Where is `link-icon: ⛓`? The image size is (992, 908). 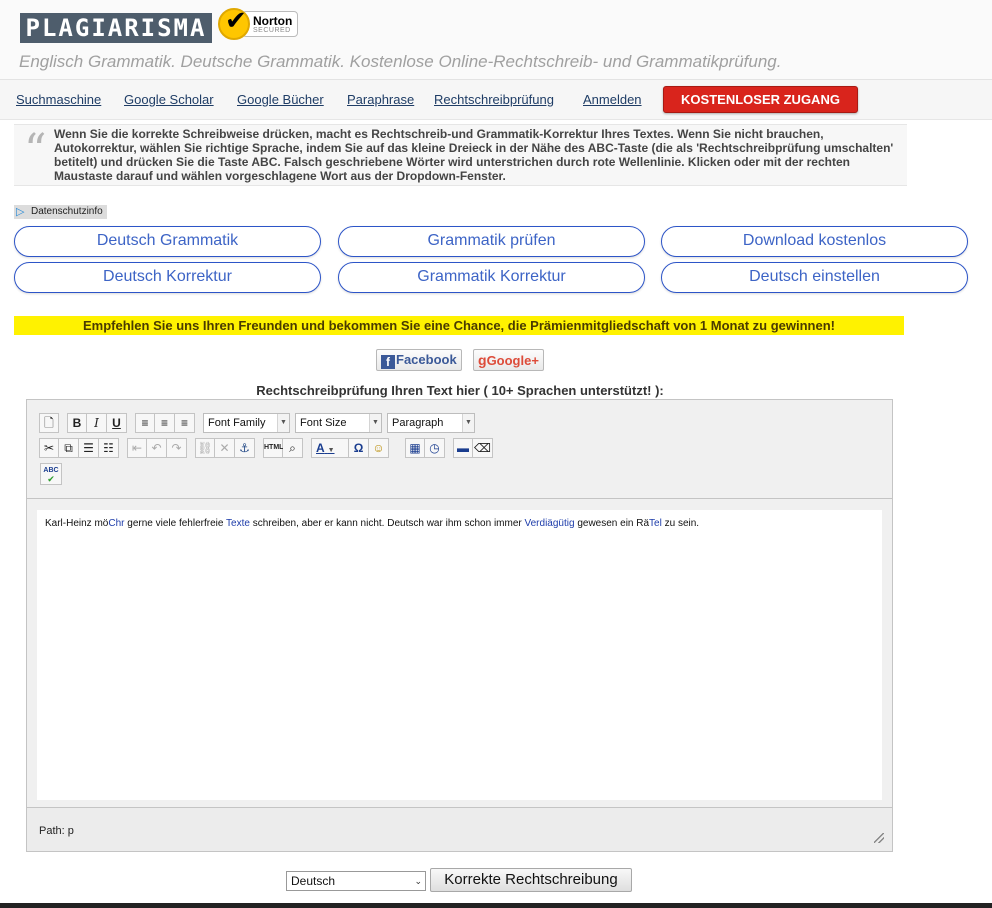
link-icon: ⛓ is located at coordinates (205, 448).